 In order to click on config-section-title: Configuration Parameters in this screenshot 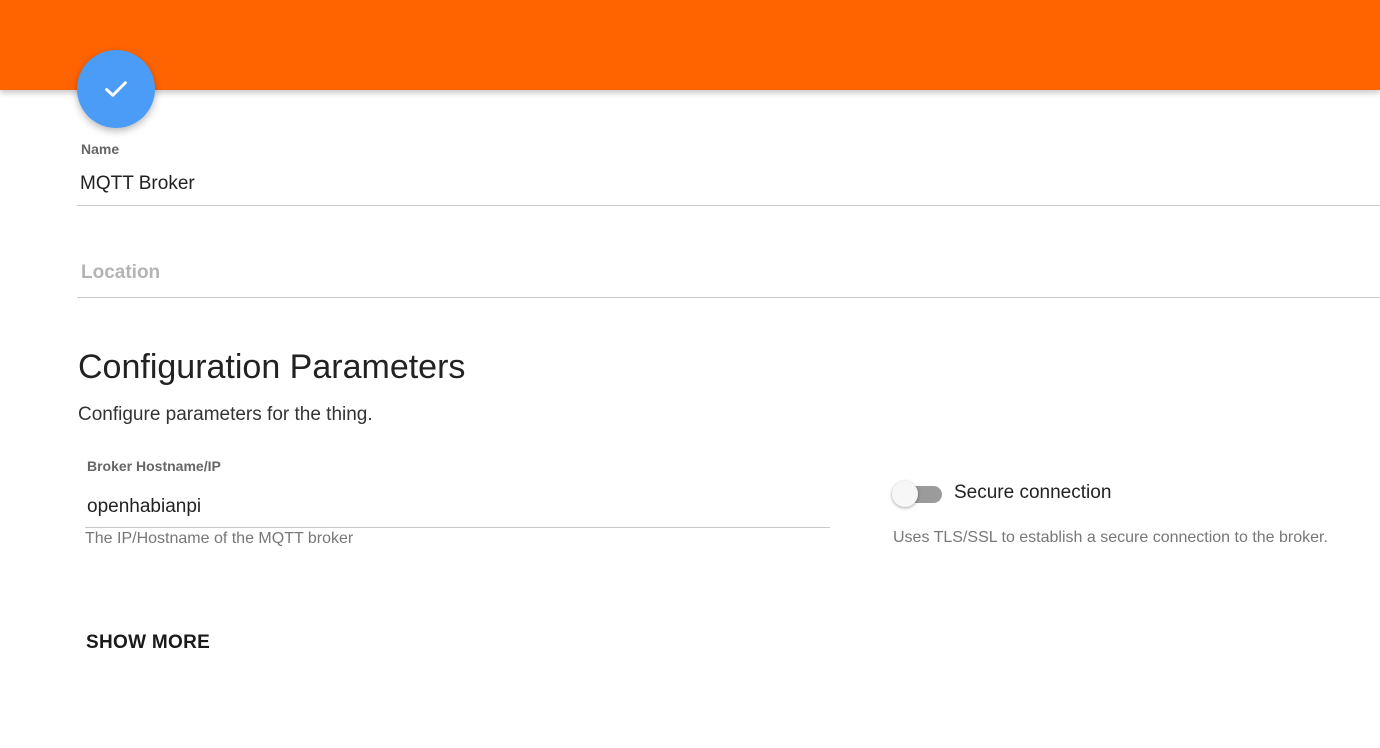, I will do `click(272, 367)`.